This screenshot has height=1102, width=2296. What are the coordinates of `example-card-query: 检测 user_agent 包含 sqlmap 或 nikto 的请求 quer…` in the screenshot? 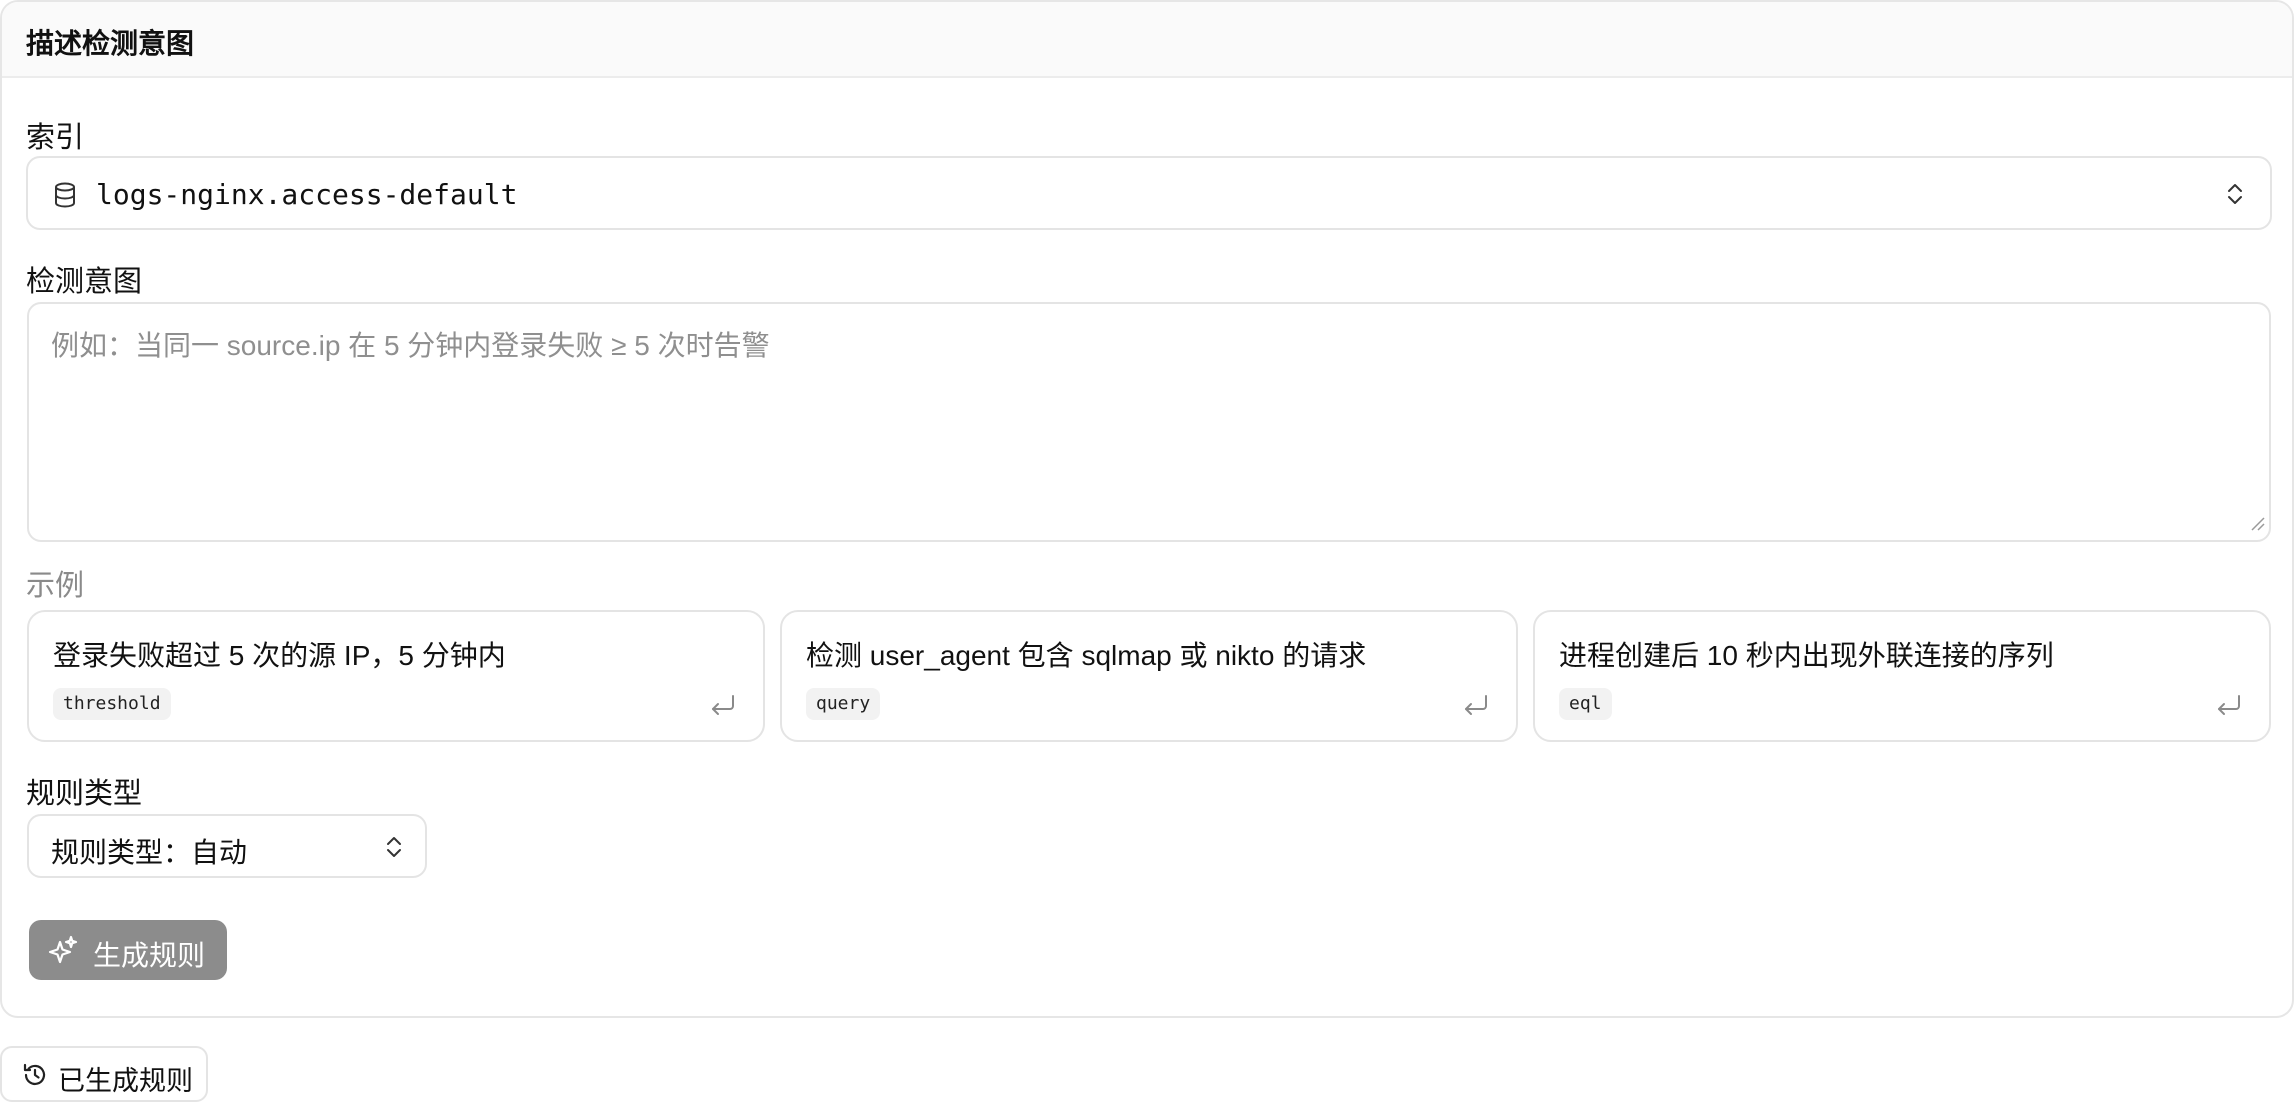 It's located at (1149, 676).